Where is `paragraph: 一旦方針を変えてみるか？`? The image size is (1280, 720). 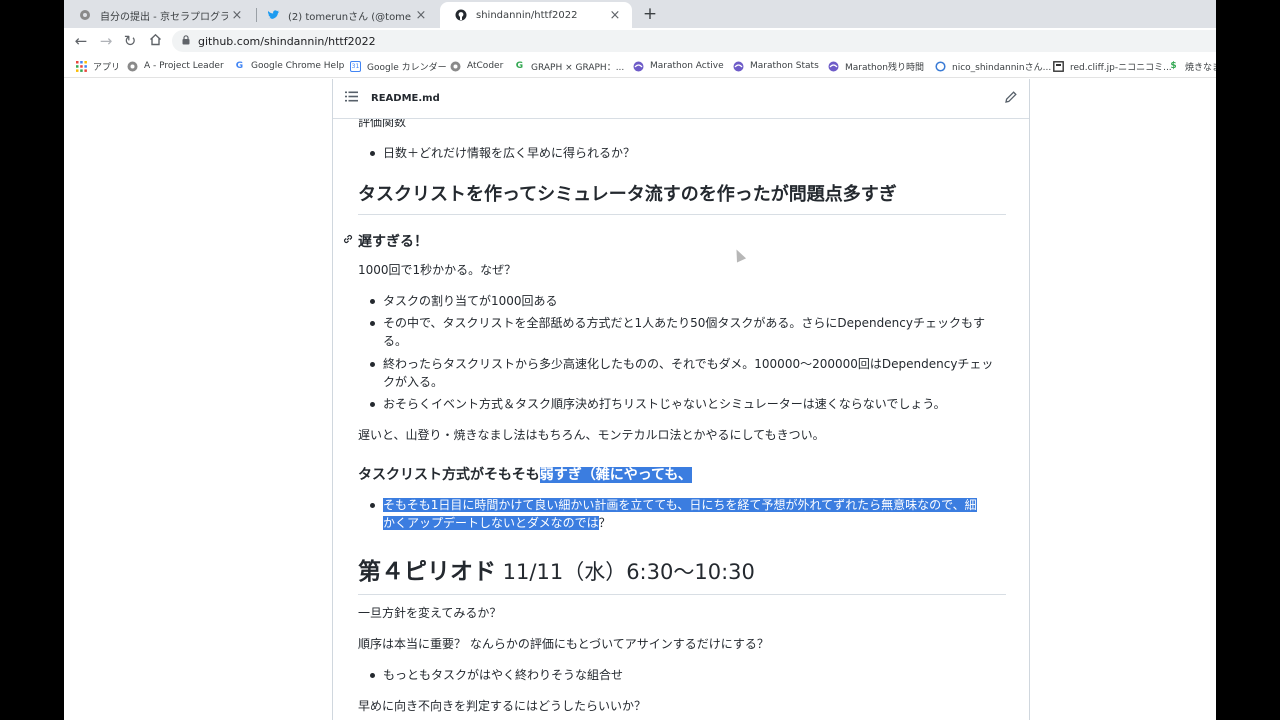
paragraph: 一旦方針を変えてみるか？ is located at coordinates (430, 613).